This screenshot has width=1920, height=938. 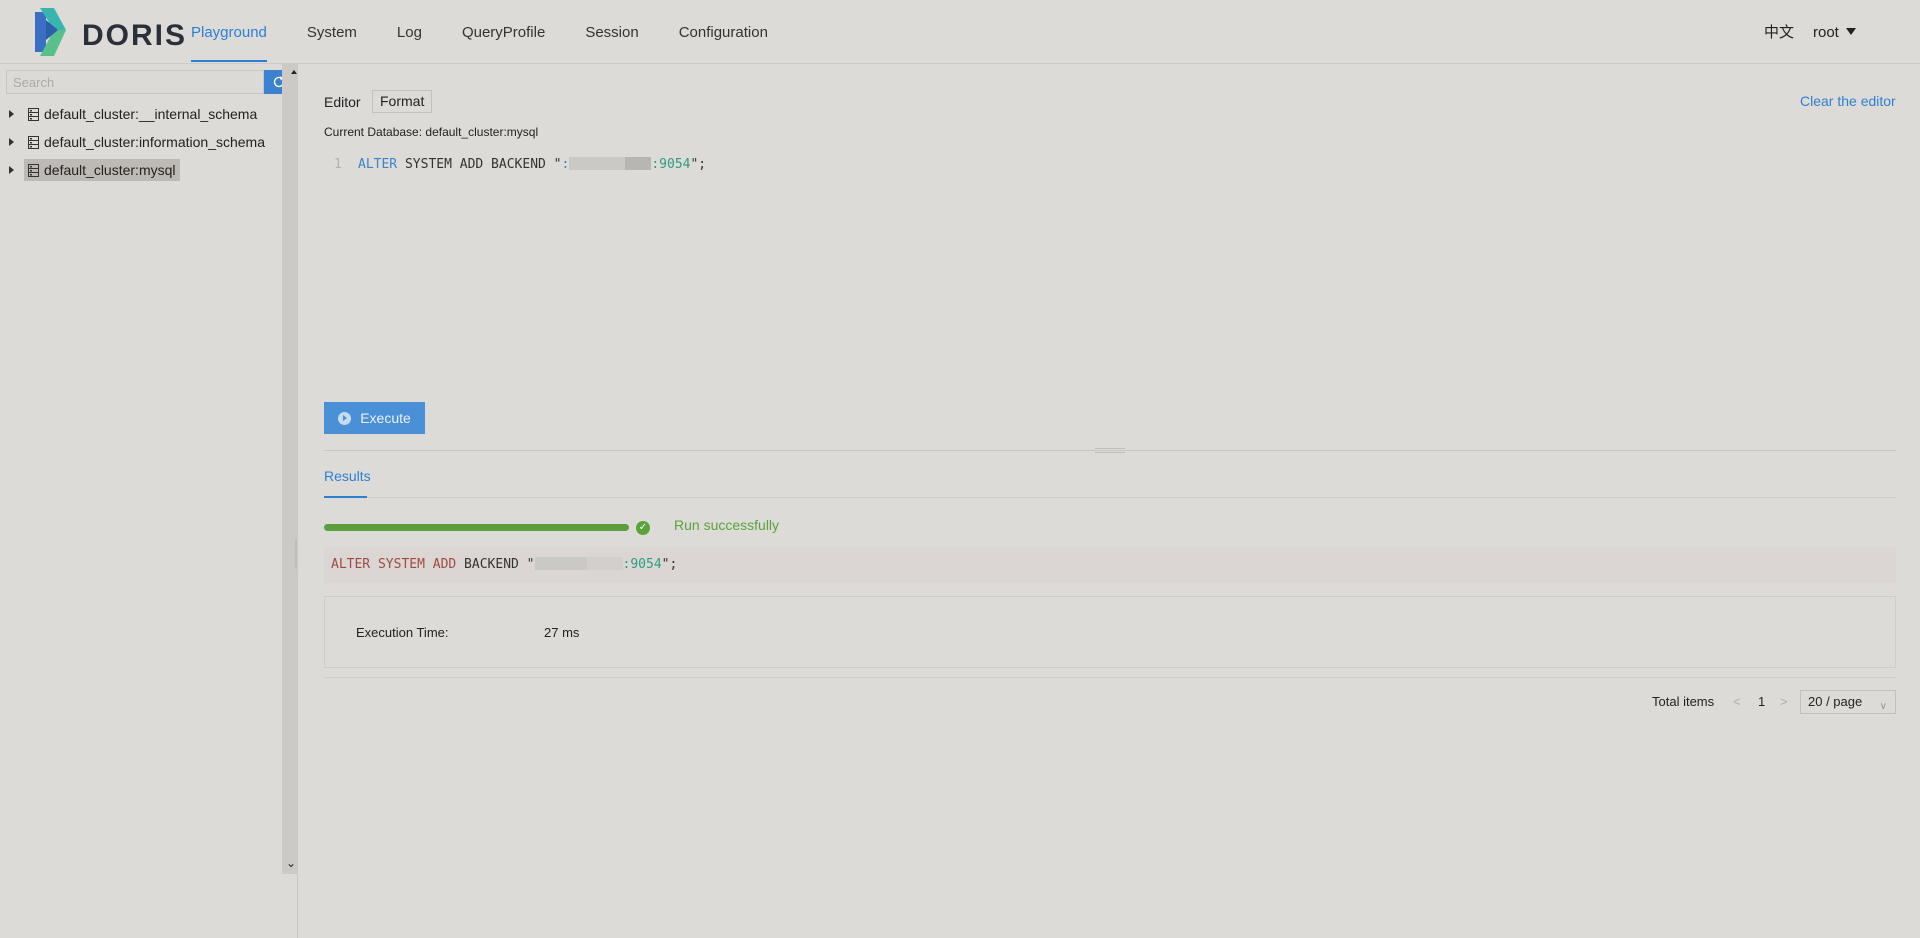 I want to click on tree-node: default_cluster:__internal_schema, so click(x=142, y=114).